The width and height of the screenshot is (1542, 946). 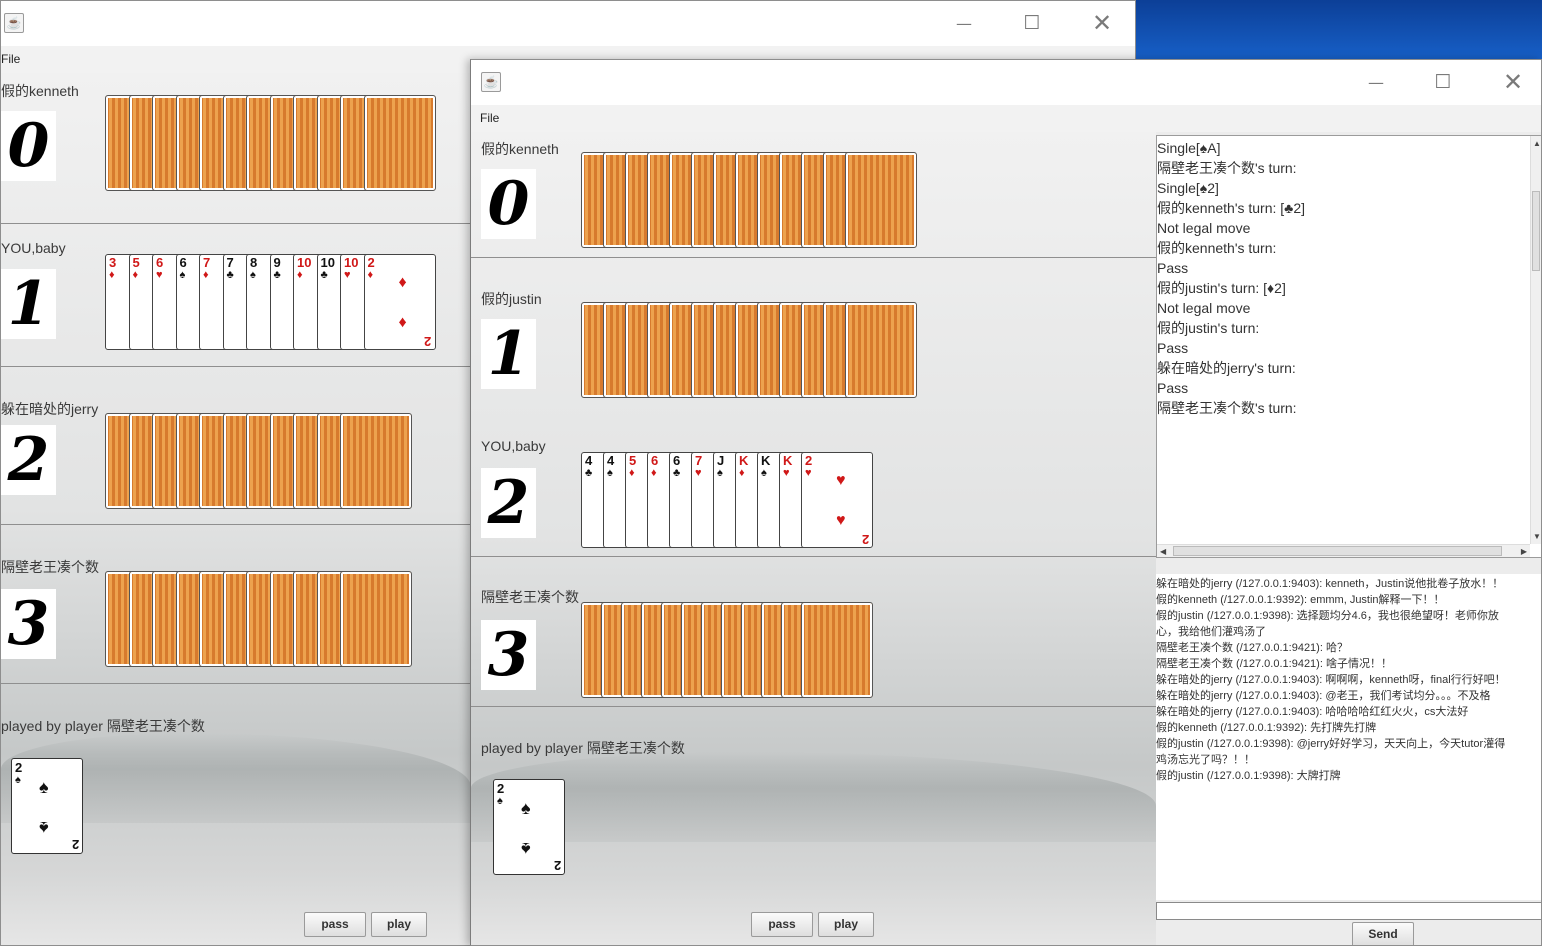 What do you see at coordinates (1348, 911) in the screenshot?
I see `chat-input` at bounding box center [1348, 911].